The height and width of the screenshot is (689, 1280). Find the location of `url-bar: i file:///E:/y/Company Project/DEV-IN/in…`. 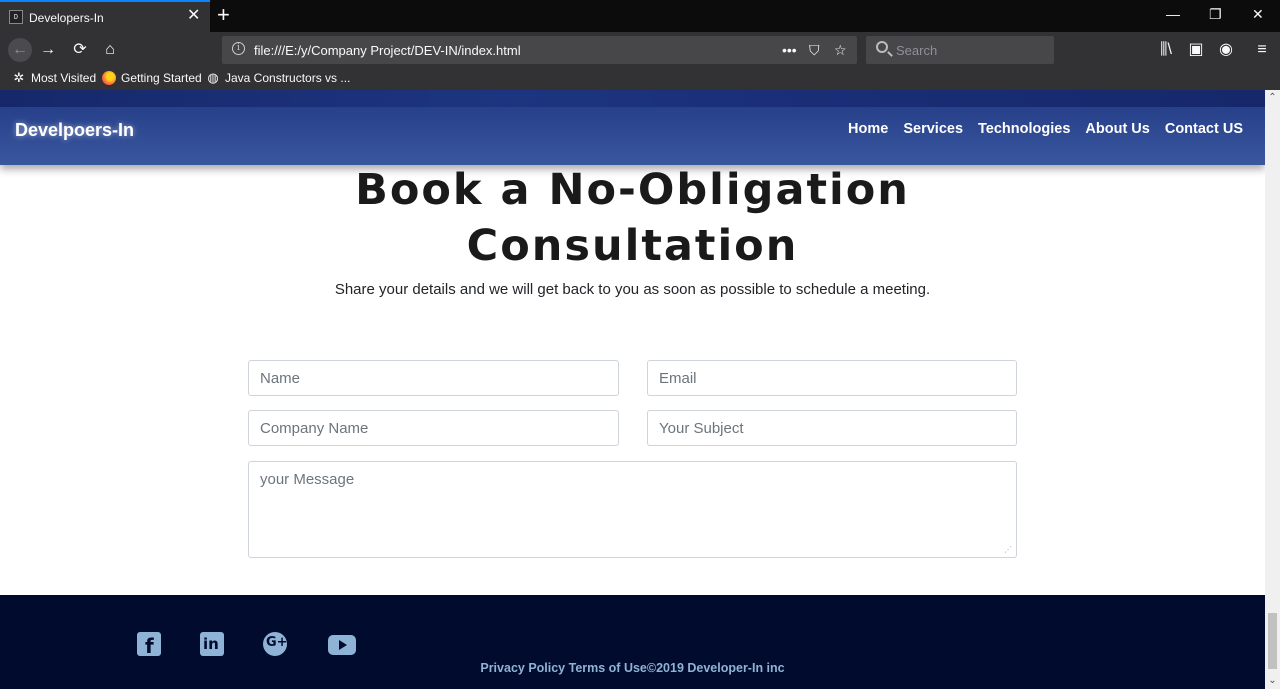

url-bar: i file:///E:/y/Company Project/DEV-IN/in… is located at coordinates (539, 50).